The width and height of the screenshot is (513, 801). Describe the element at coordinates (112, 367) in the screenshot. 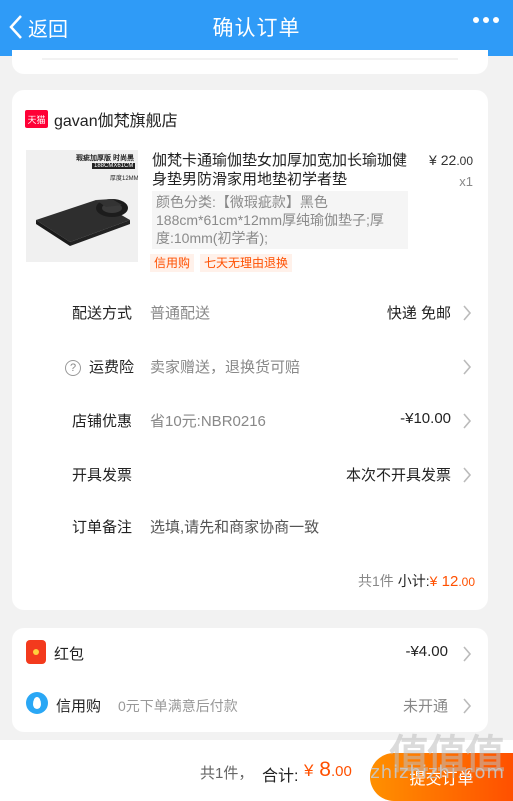

I see `insurance-label: 运费险` at that location.